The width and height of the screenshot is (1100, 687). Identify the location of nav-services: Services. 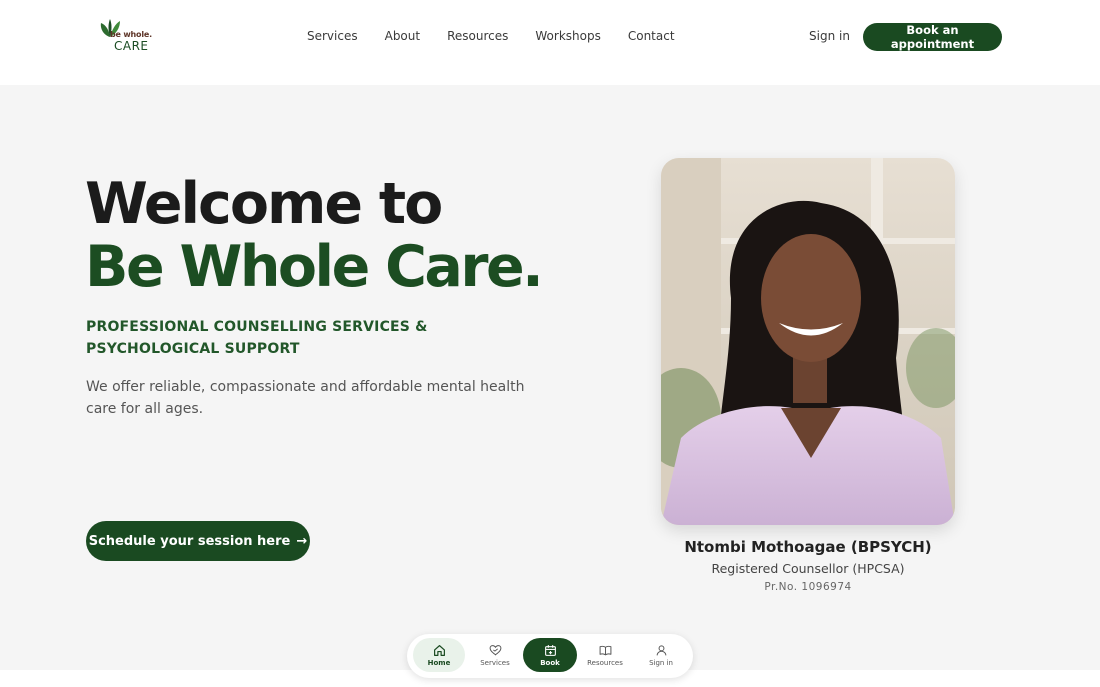
(332, 36).